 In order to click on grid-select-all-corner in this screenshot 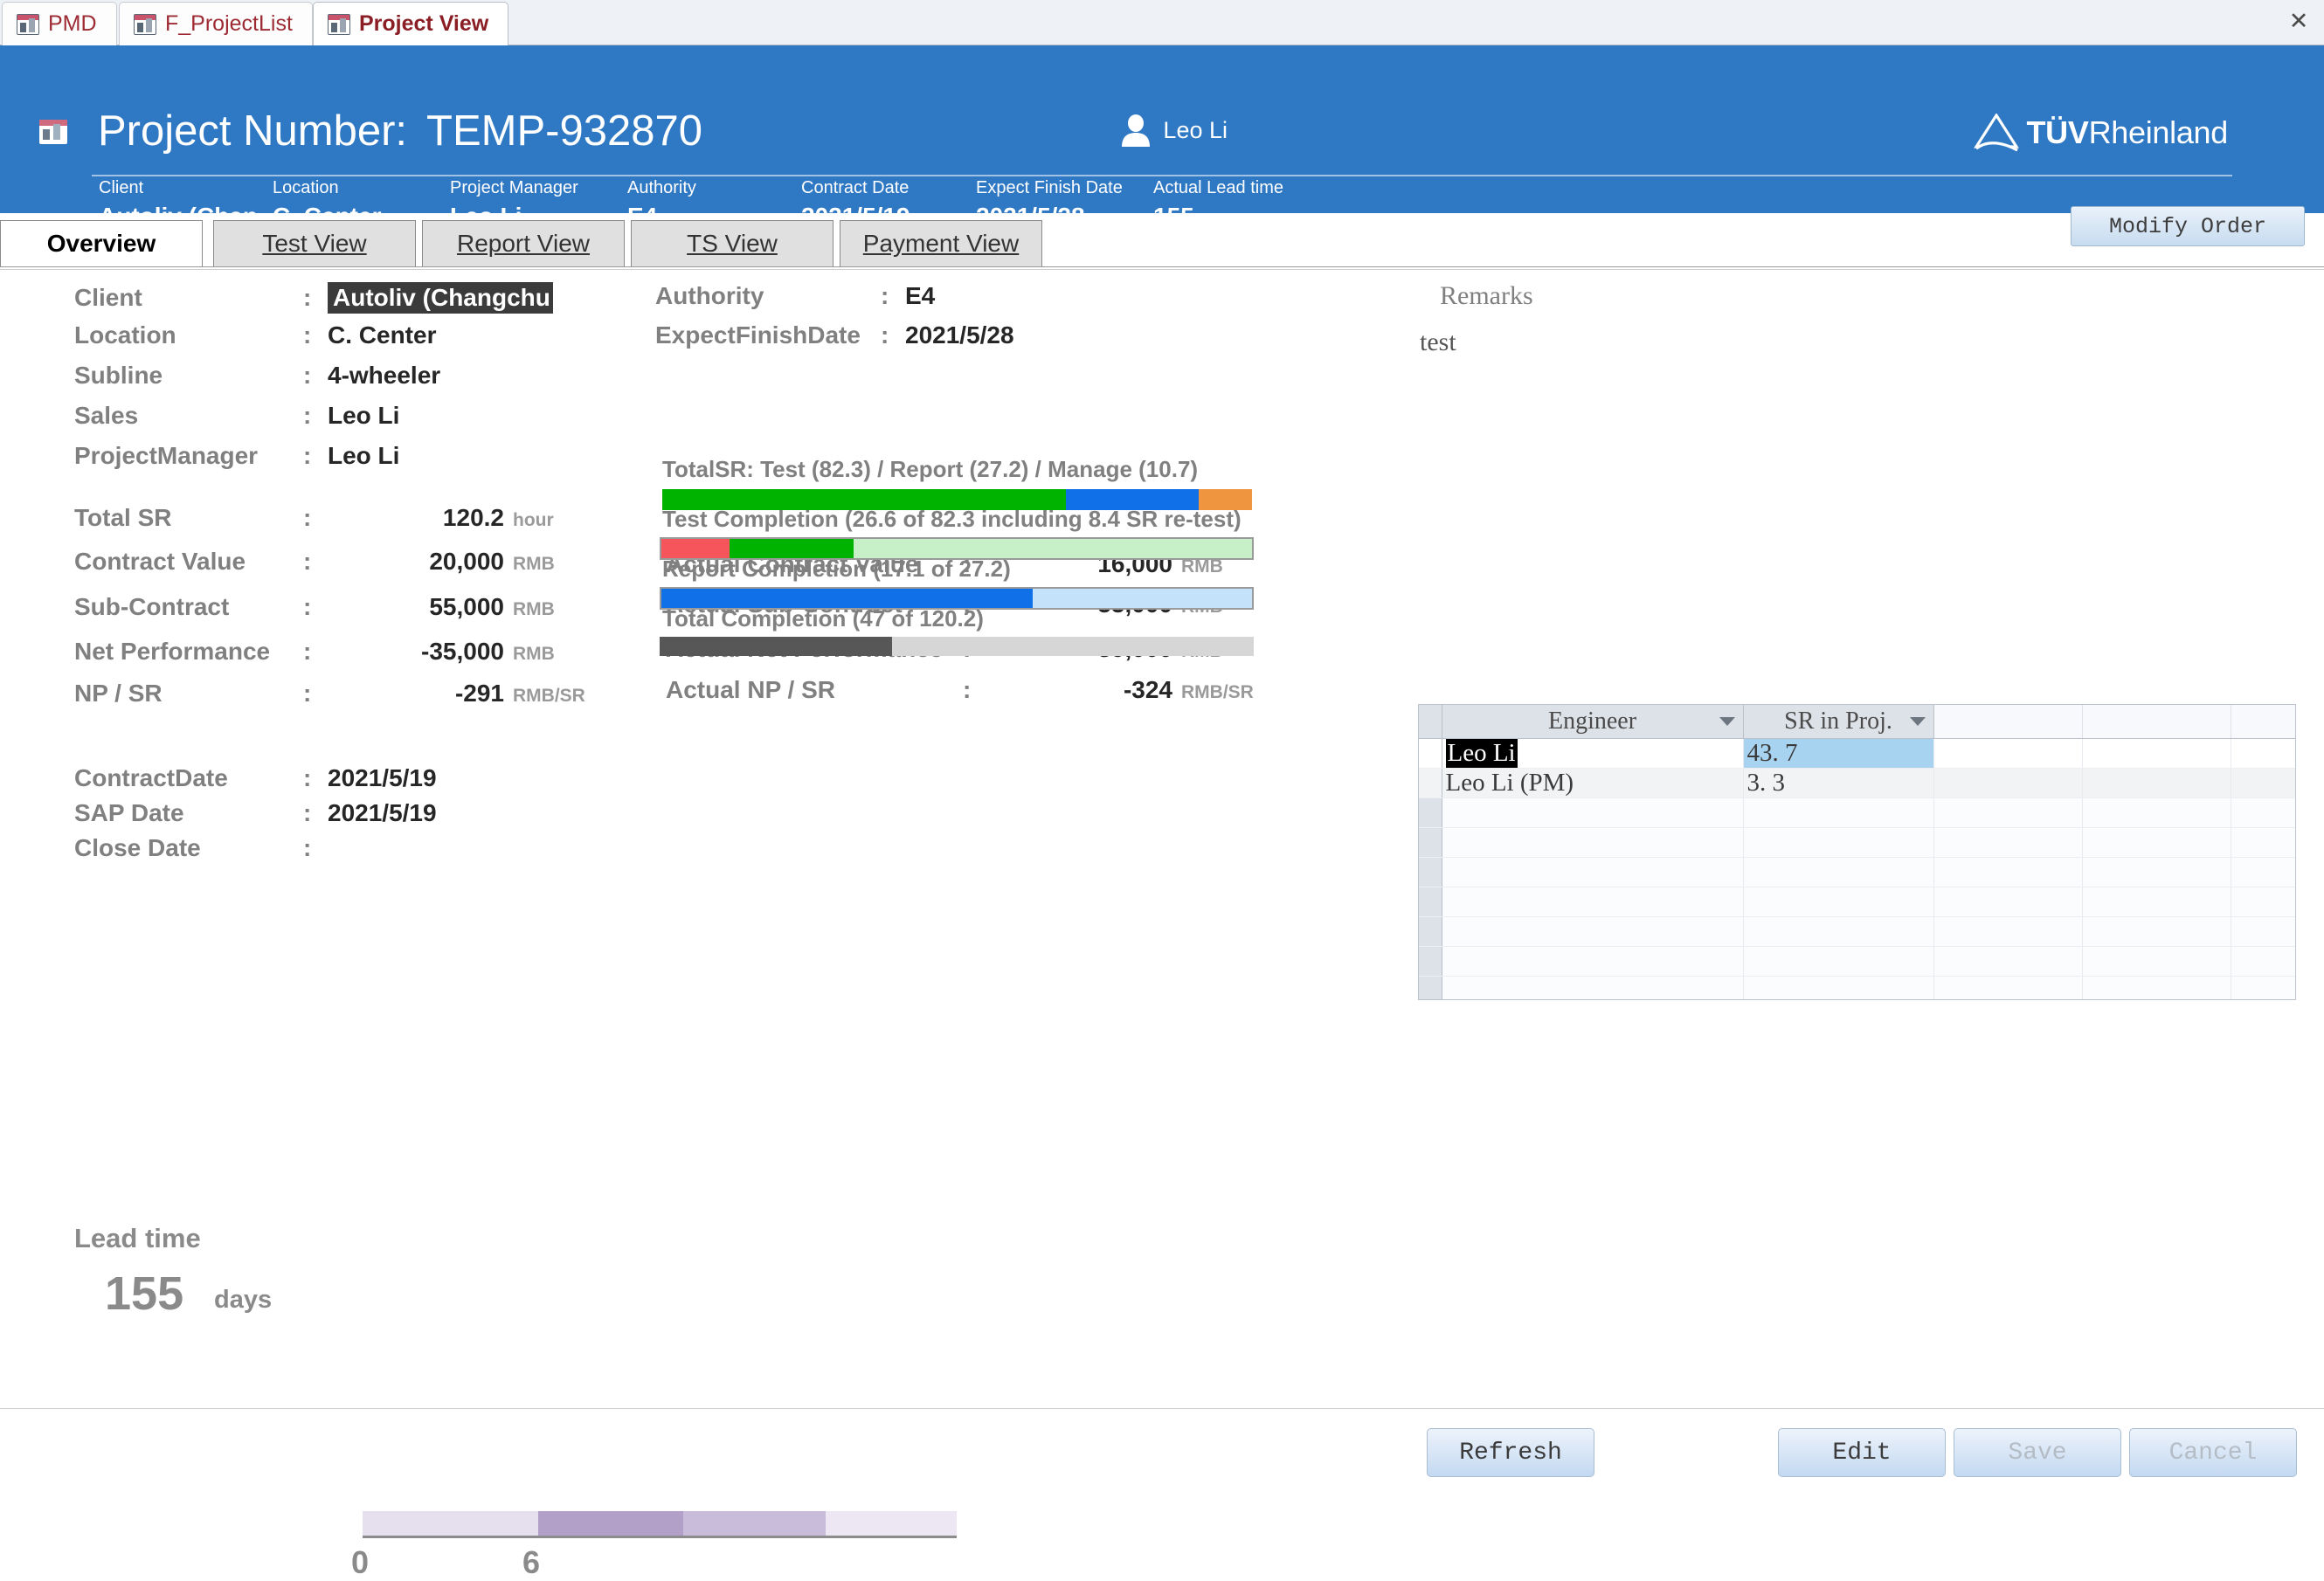, I will do `click(1430, 722)`.